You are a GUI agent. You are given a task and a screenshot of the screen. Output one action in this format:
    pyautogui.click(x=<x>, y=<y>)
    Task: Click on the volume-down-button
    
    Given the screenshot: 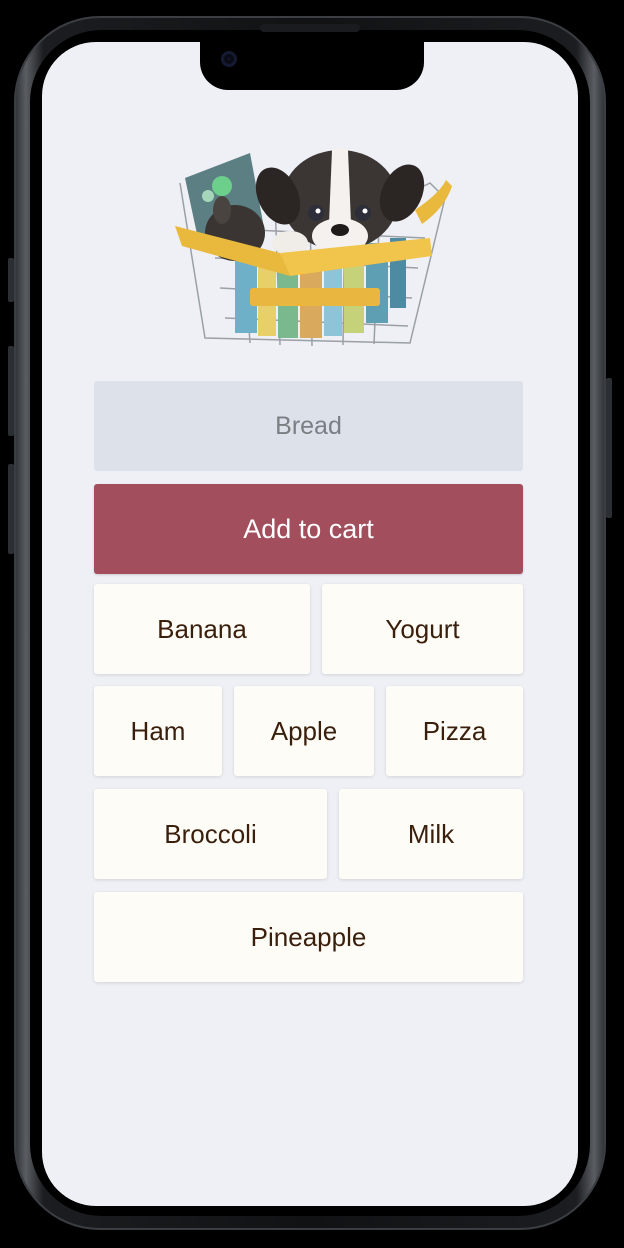 What is the action you would take?
    pyautogui.click(x=11, y=509)
    